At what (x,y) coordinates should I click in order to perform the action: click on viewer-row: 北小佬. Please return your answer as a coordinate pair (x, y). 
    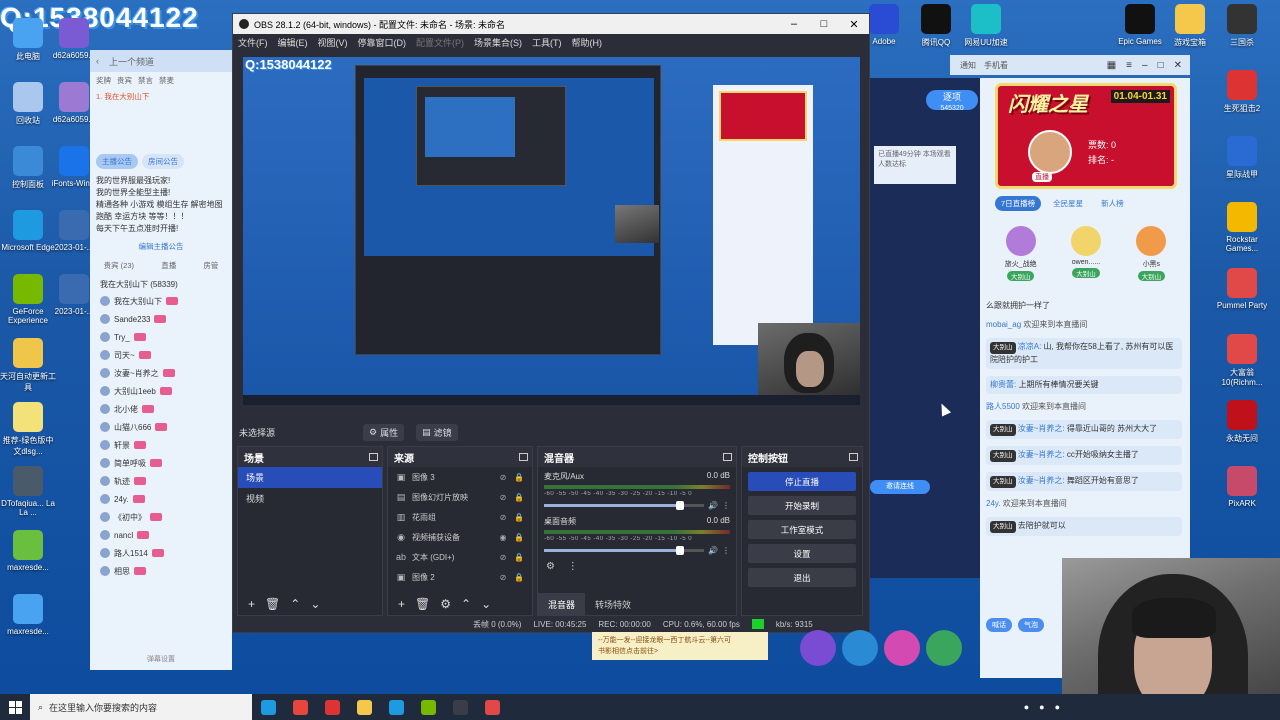
    Looking at the image, I should click on (161, 409).